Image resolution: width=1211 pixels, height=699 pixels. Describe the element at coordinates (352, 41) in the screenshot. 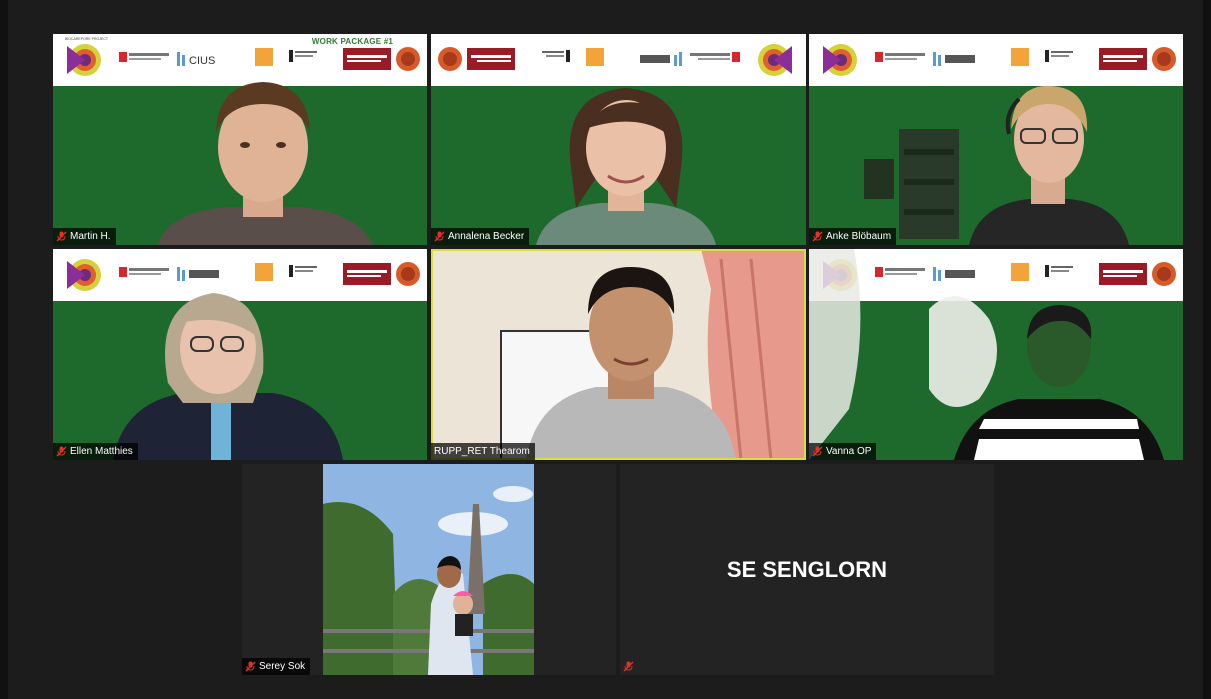

I see `work-package-label: WORK PACKAGE #1` at that location.